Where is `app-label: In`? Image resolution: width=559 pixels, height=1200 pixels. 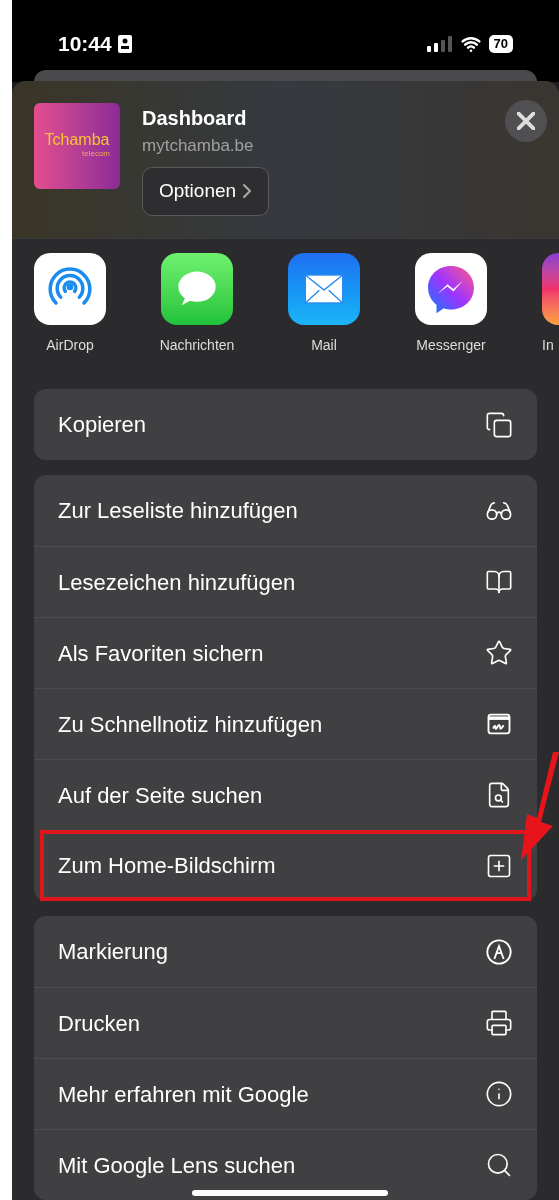
app-label: In is located at coordinates (548, 345).